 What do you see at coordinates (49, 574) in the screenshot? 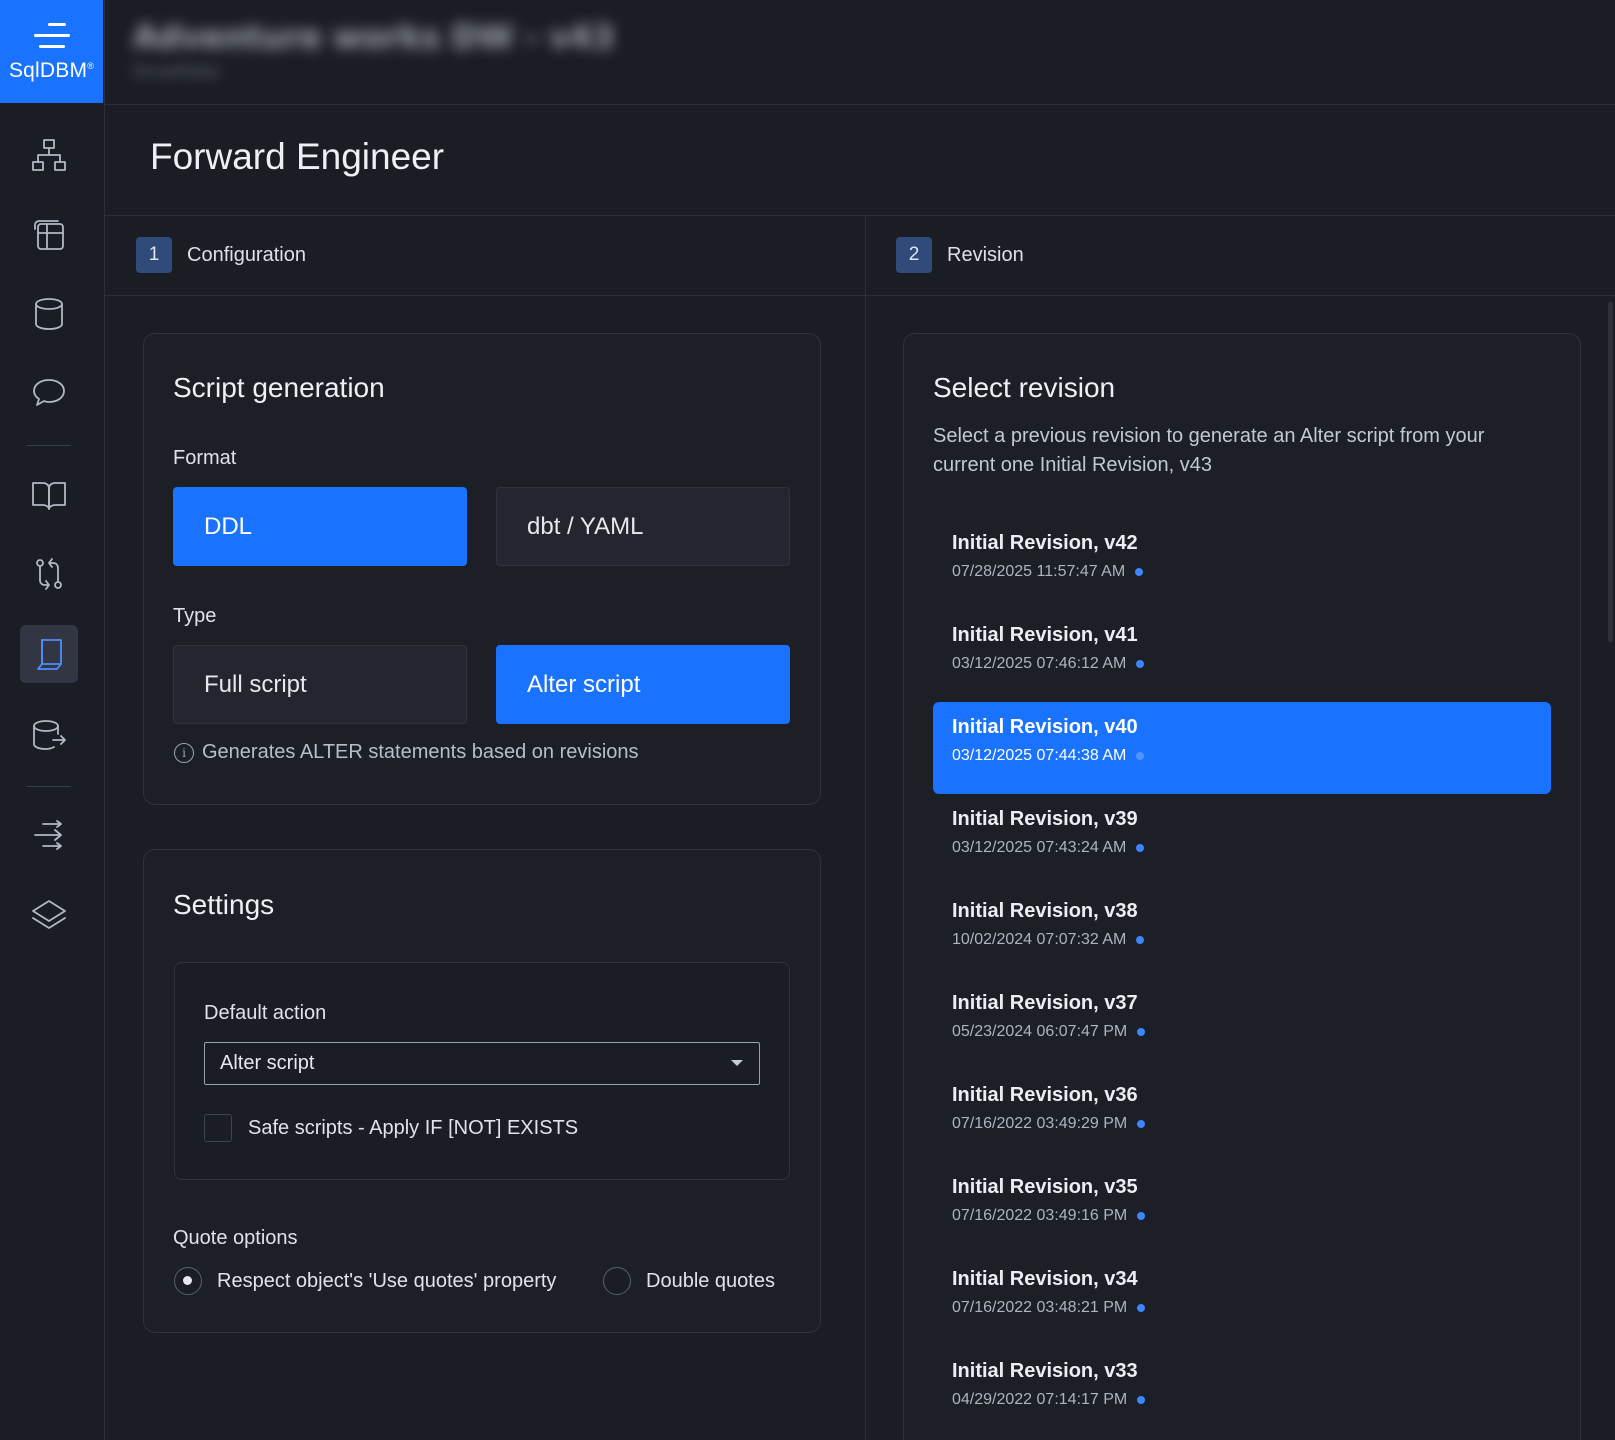
I see `compare-arrows-icon` at bounding box center [49, 574].